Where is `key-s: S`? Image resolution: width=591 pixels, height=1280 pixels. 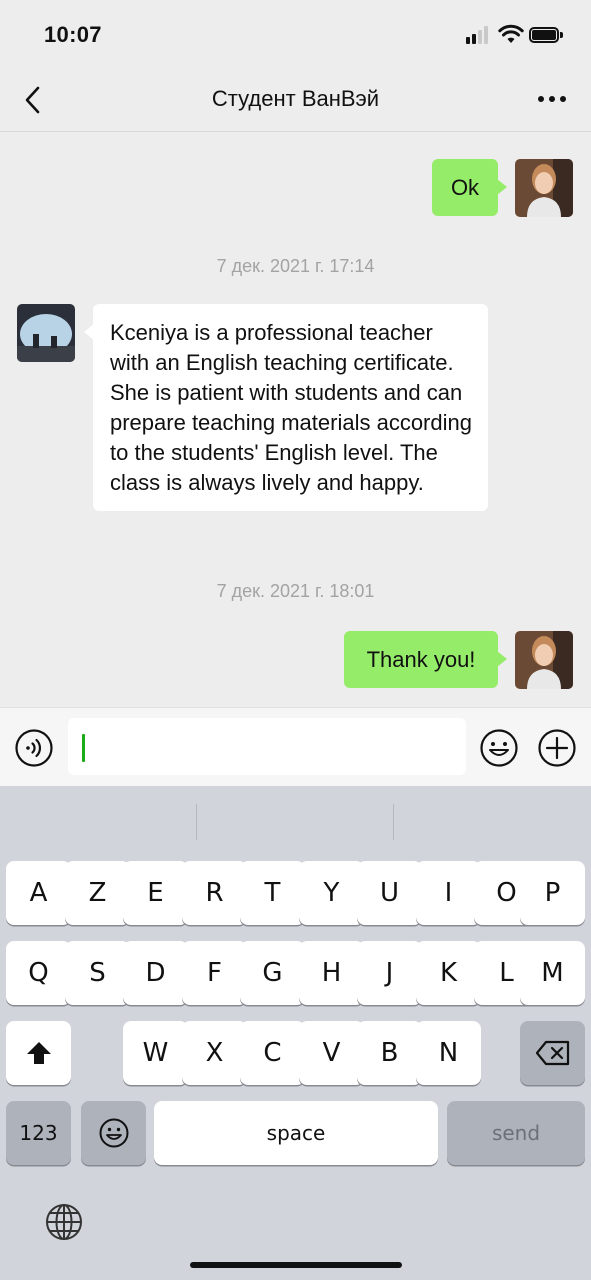 key-s: S is located at coordinates (97, 973).